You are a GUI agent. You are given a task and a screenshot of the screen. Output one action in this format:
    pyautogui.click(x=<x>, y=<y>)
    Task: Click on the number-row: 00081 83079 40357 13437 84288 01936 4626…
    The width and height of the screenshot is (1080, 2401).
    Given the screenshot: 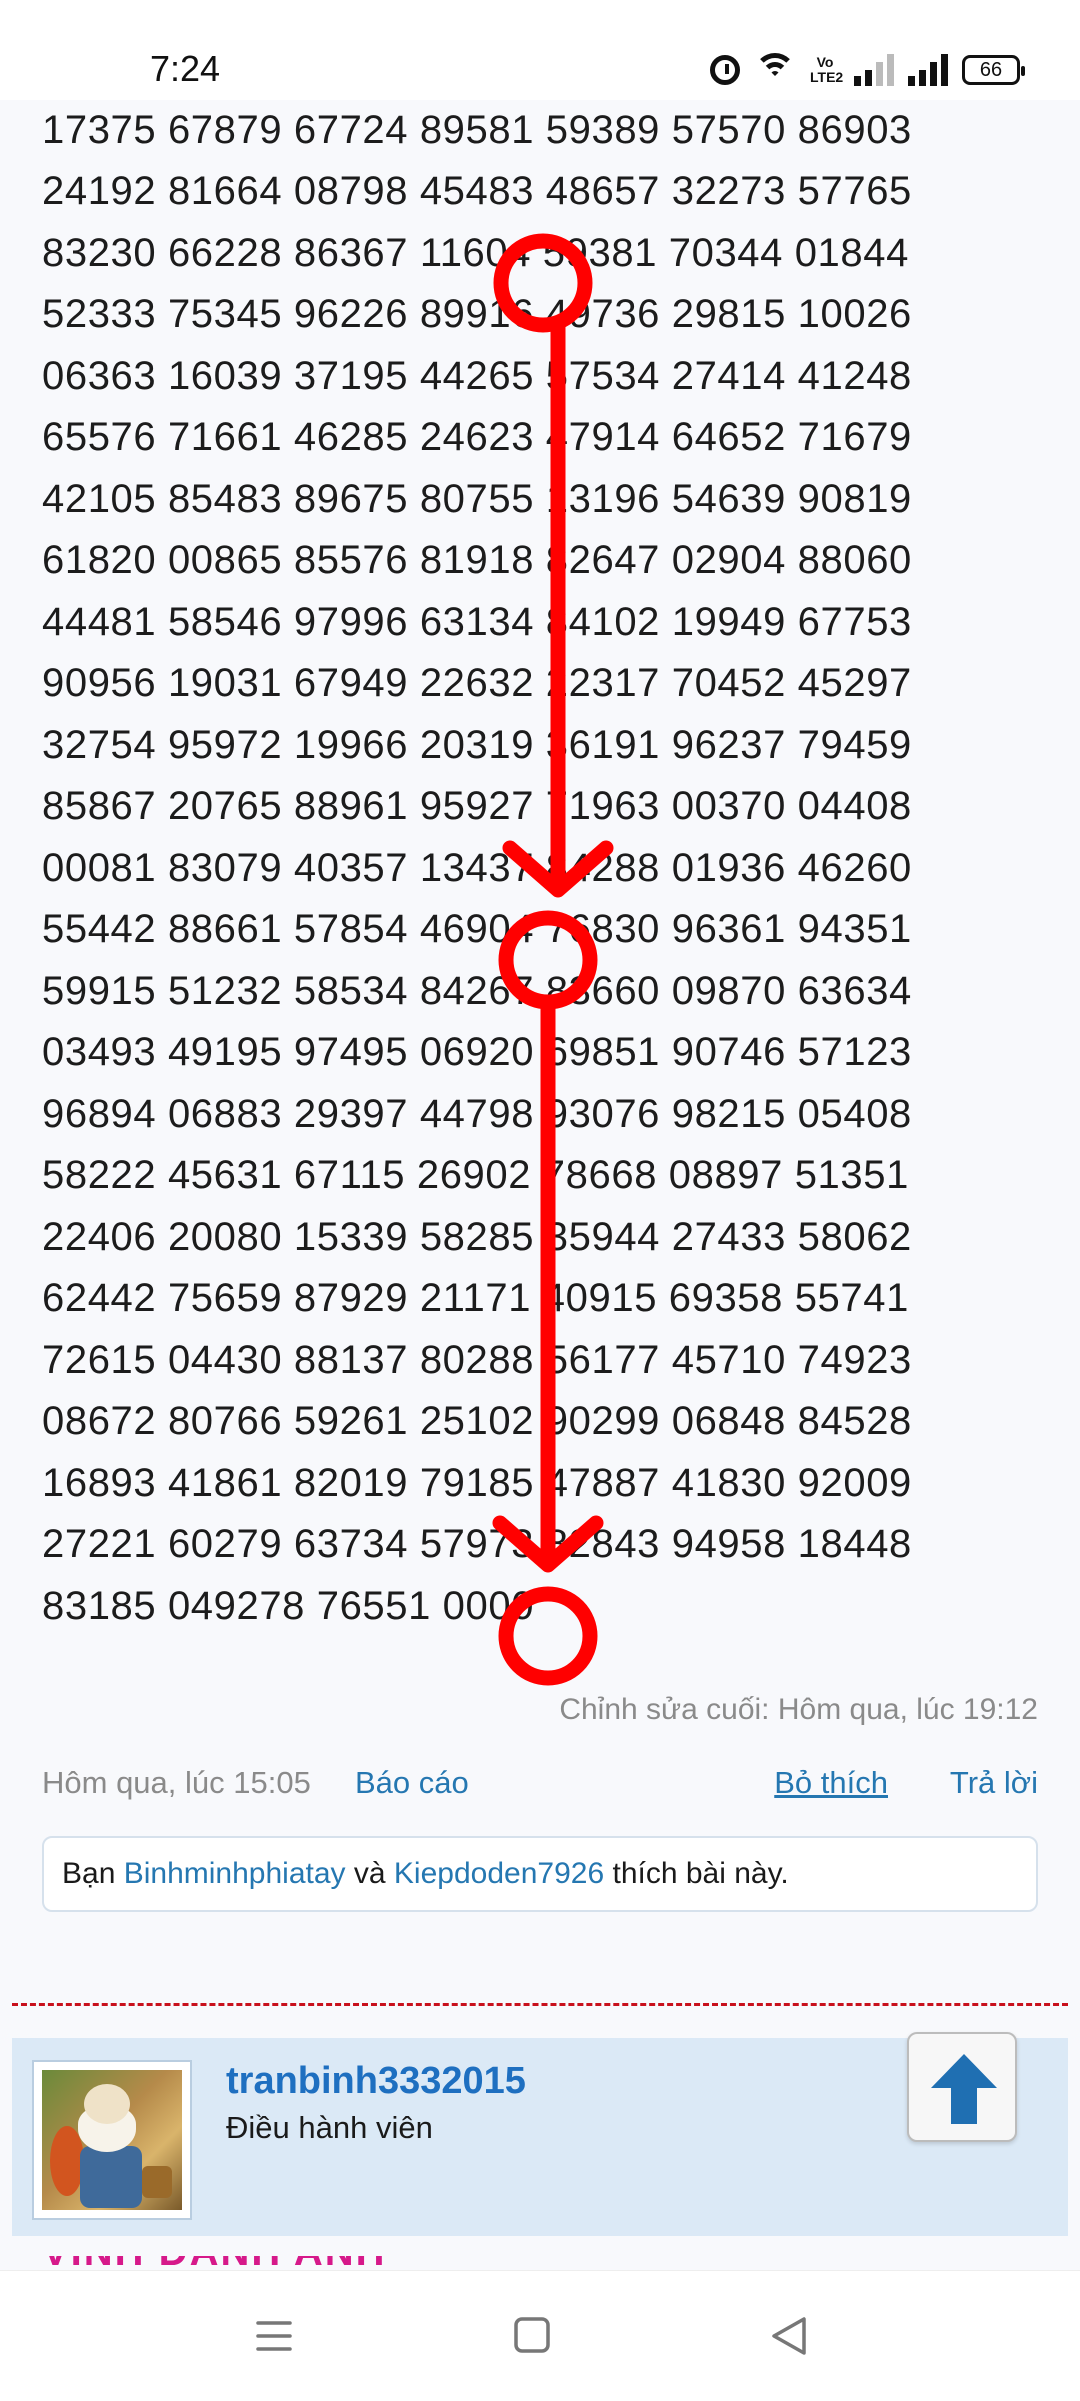 What is the action you would take?
    pyautogui.click(x=477, y=867)
    